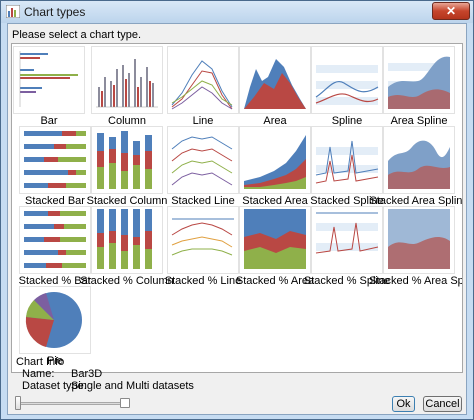 This screenshot has height=420, width=474. Describe the element at coordinates (132, 386) in the screenshot. I see `dataset-type-value: Single and Multi datasets` at that location.